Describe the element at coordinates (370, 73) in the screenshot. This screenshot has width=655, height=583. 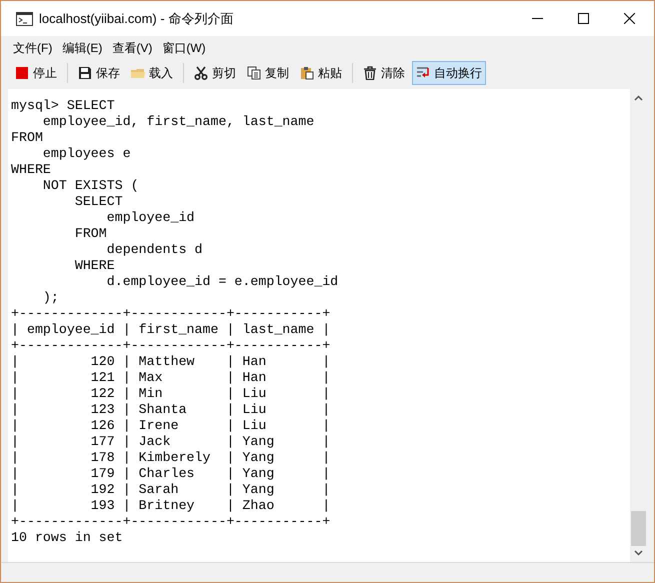
I see `trash-icon` at that location.